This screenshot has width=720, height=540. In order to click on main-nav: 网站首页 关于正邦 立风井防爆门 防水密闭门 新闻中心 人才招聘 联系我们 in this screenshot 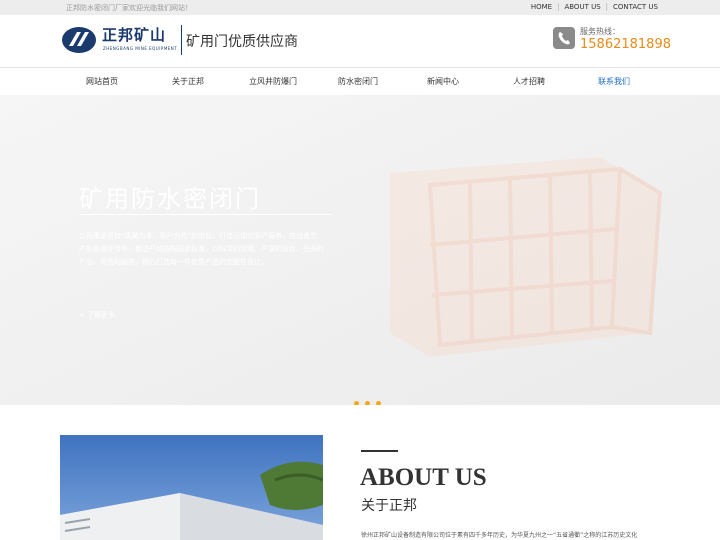, I will do `click(360, 81)`.